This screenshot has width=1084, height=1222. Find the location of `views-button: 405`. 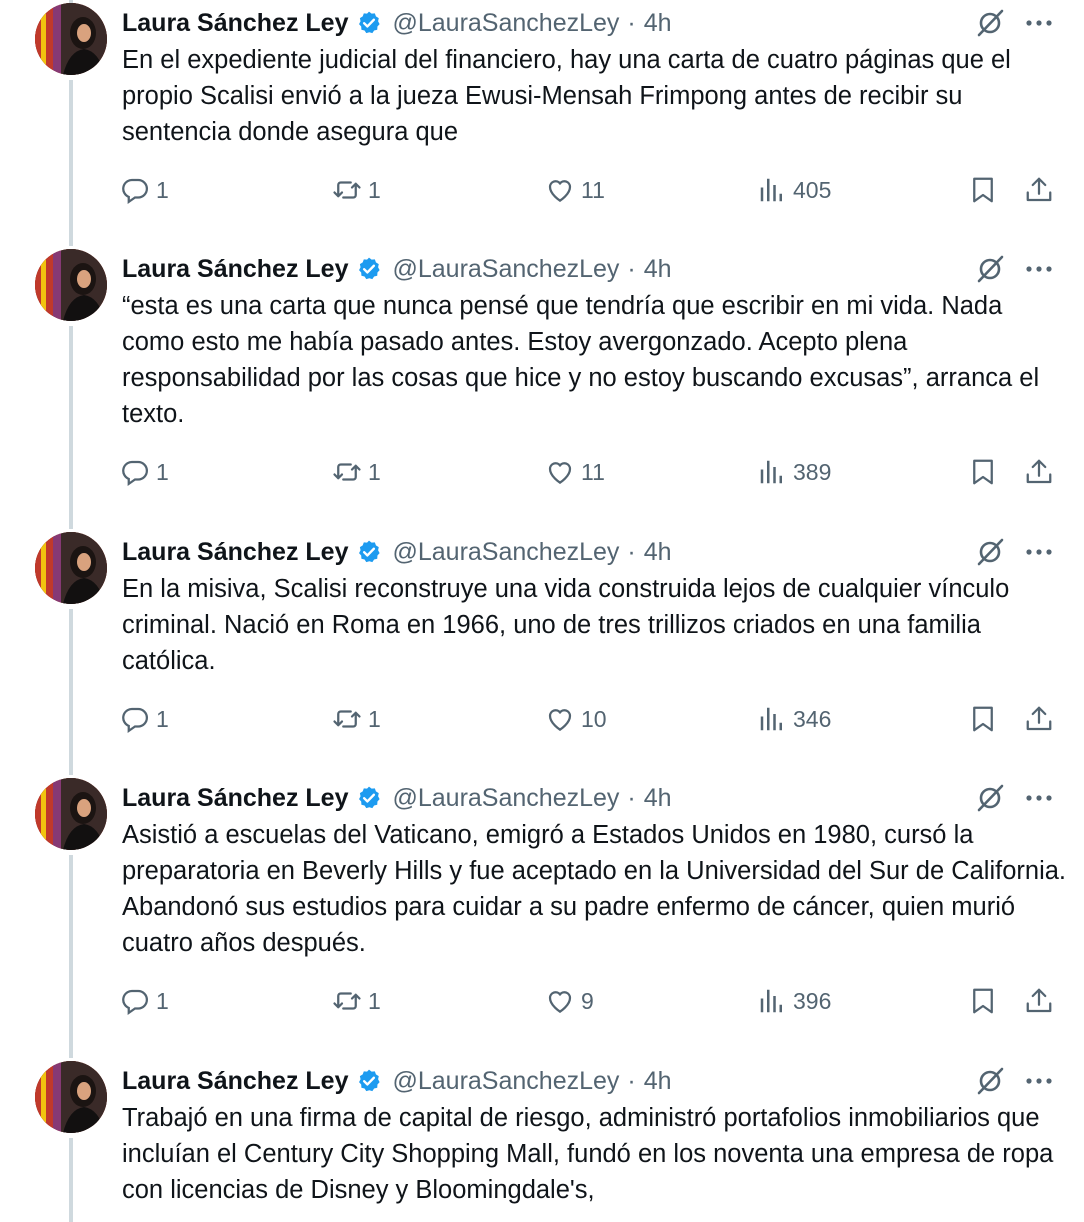

views-button: 405 is located at coordinates (794, 190).